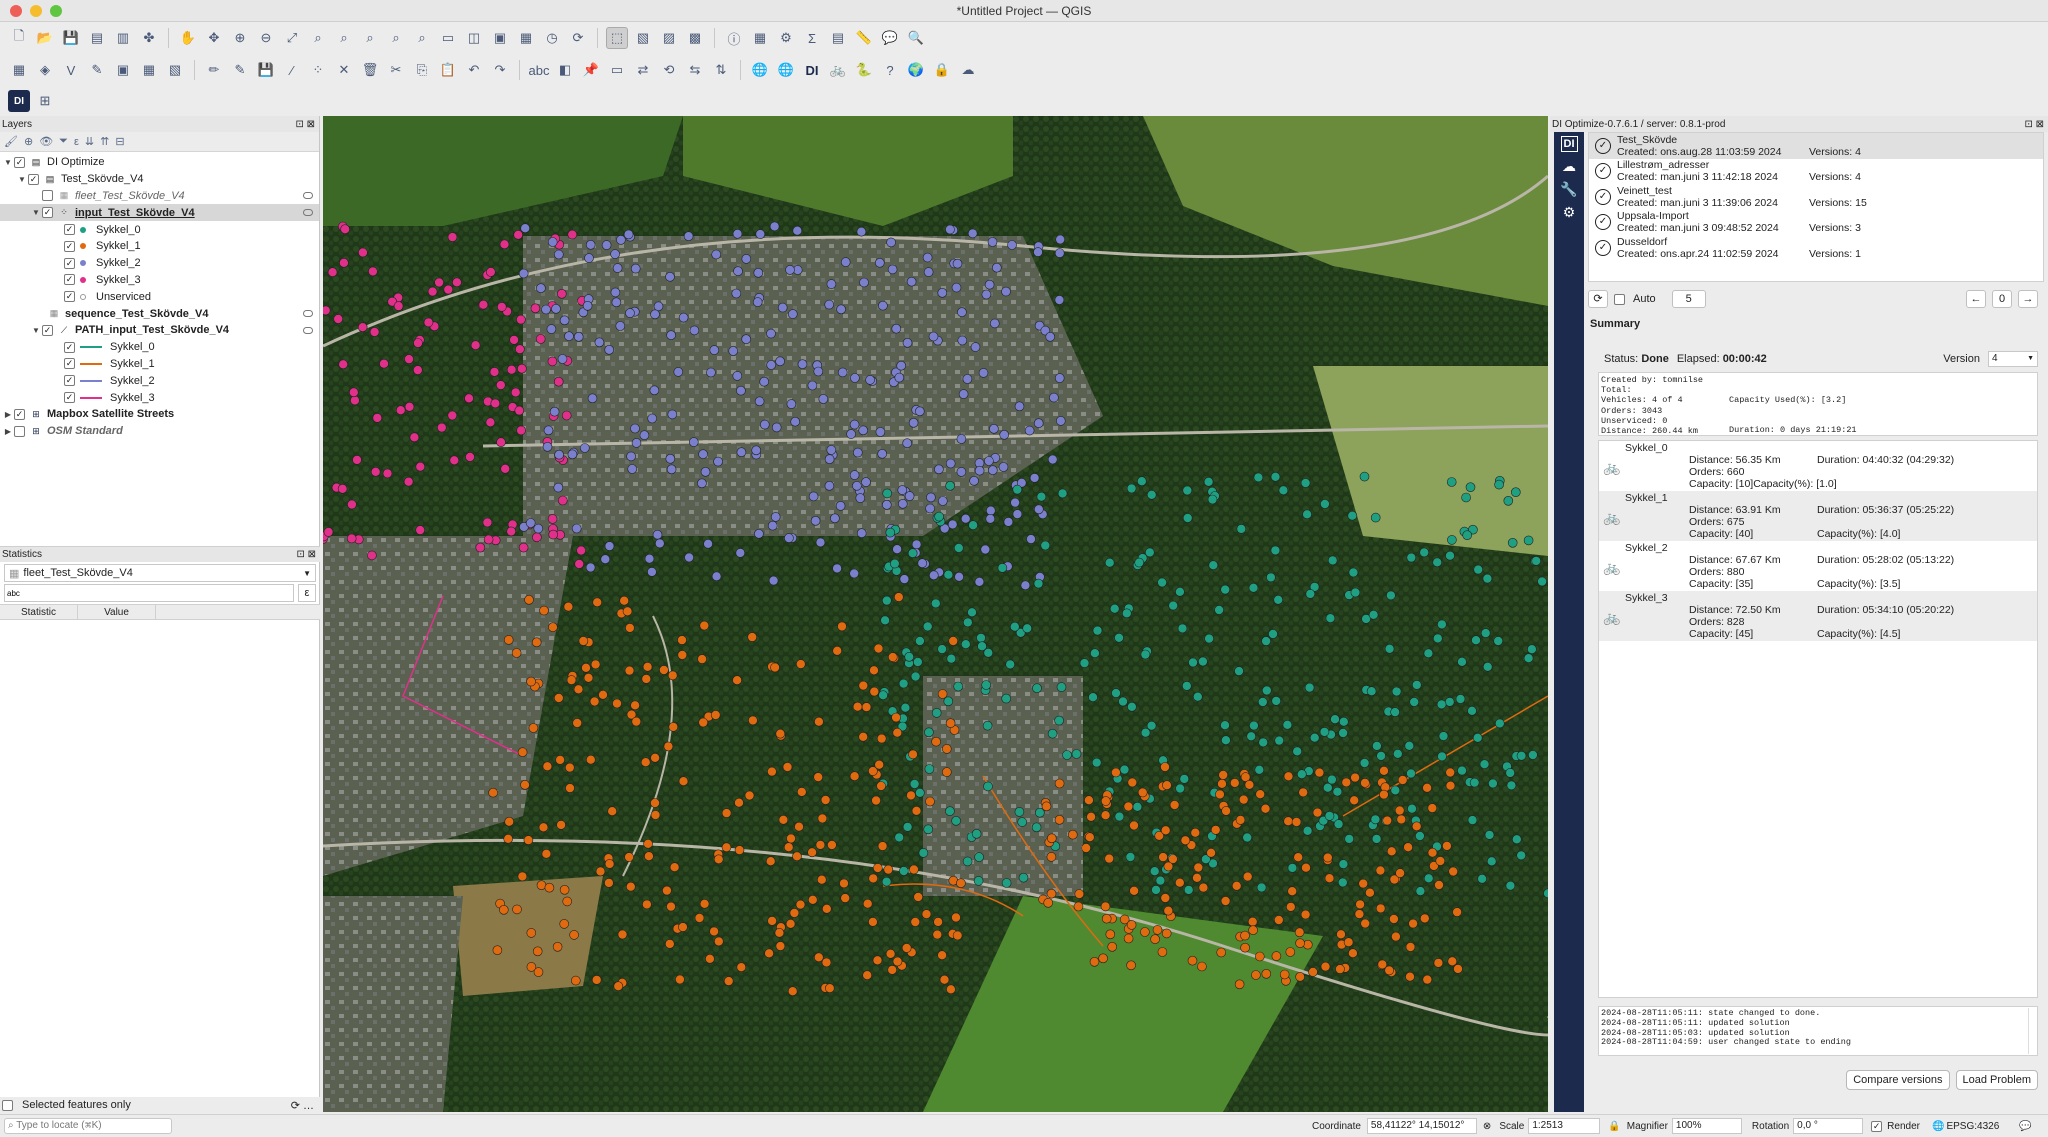  Describe the element at coordinates (159, 179) in the screenshot. I see `layer-group-test-skovde: ▼ ✓ ▤ Test_Skövde_V4` at that location.